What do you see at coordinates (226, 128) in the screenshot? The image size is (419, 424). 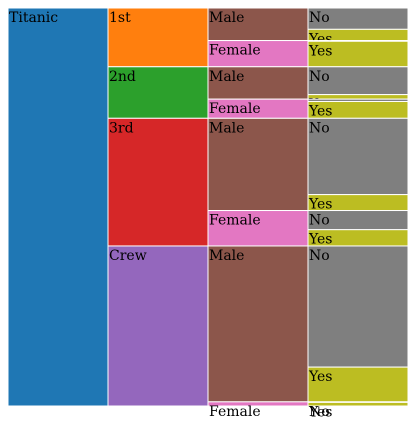 I see `label-titanic-3rd-male: Male` at bounding box center [226, 128].